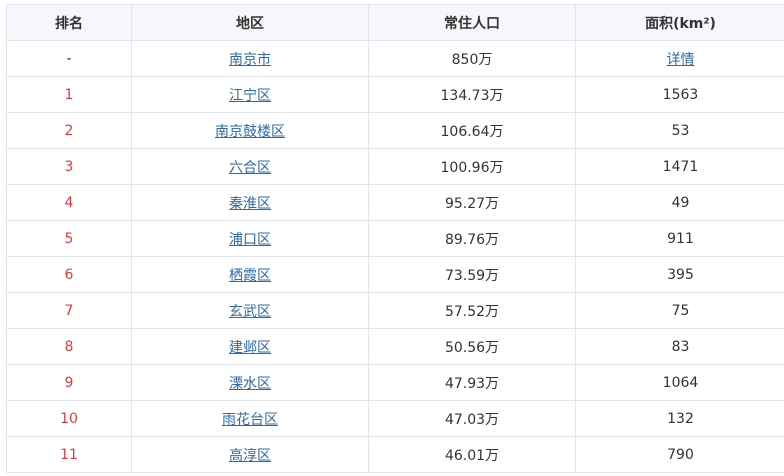 The height and width of the screenshot is (476, 784). Describe the element at coordinates (472, 346) in the screenshot. I see `population-cell: 50.56万` at that location.